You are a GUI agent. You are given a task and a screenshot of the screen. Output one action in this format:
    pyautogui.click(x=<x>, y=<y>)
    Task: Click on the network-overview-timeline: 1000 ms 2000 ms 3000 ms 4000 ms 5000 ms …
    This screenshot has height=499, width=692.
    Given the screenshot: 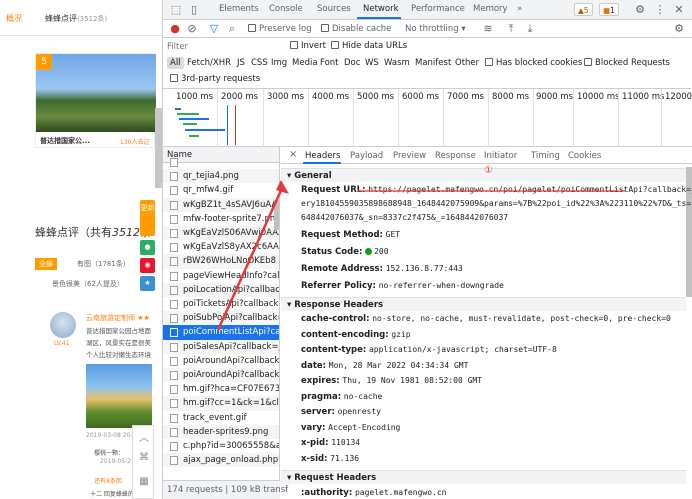 What is the action you would take?
    pyautogui.click(x=427, y=118)
    